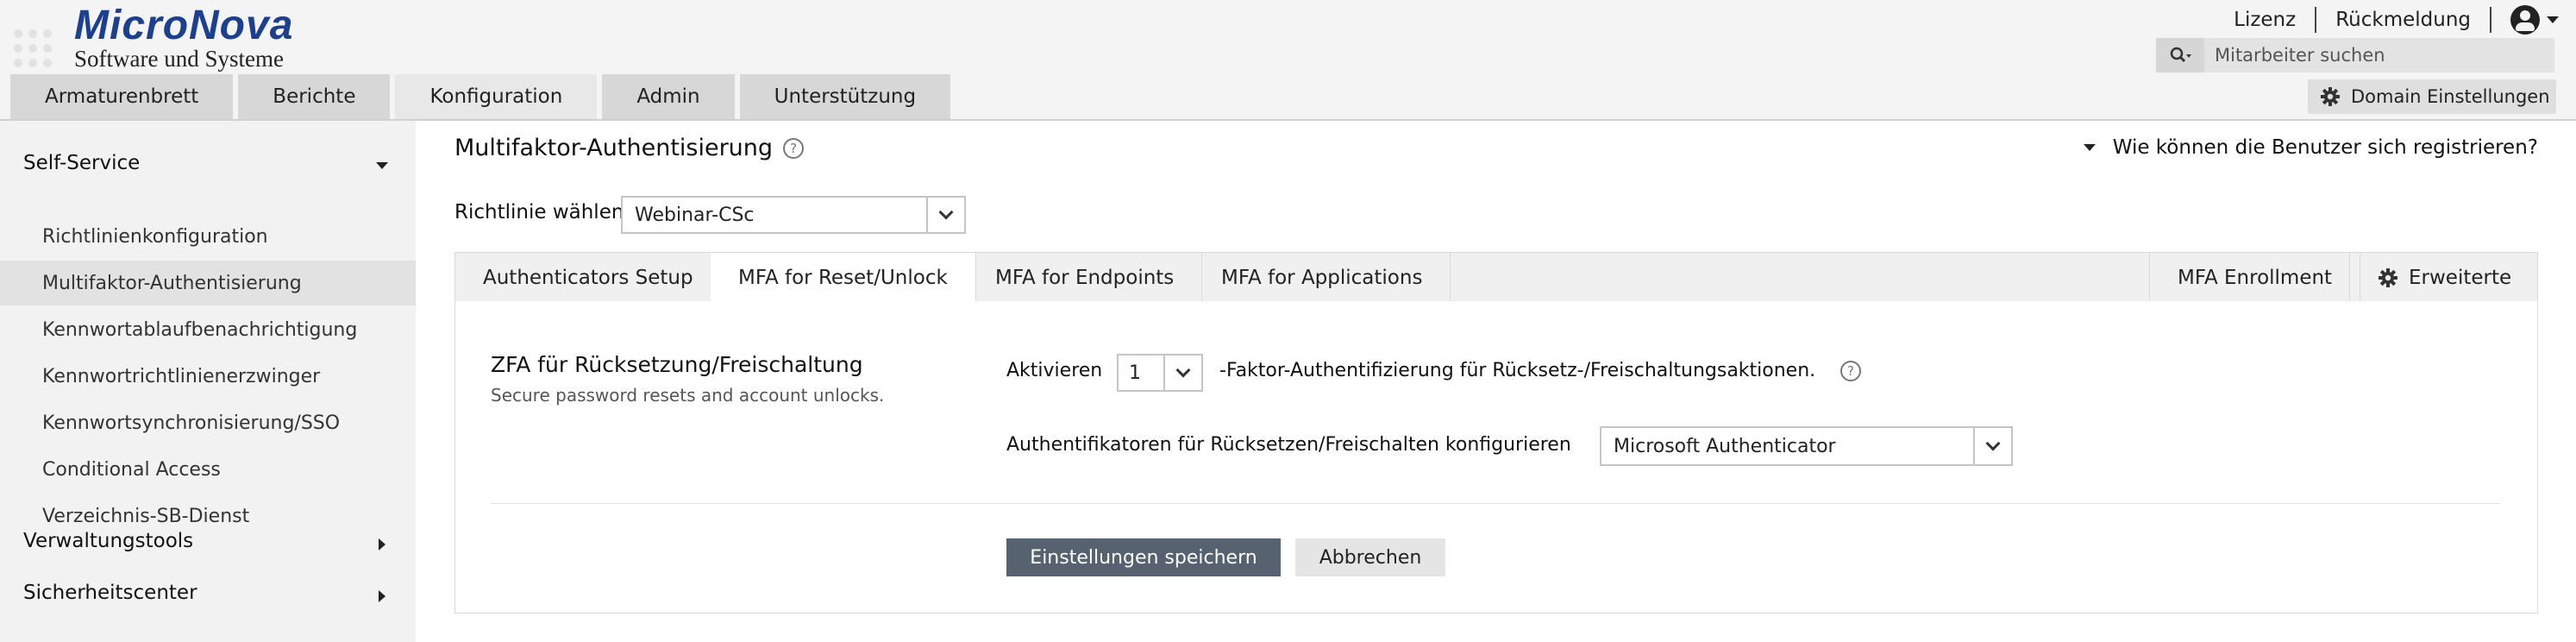 Image resolution: width=2576 pixels, height=642 pixels. What do you see at coordinates (2403, 20) in the screenshot?
I see `feedback-link: Rückmeldung` at bounding box center [2403, 20].